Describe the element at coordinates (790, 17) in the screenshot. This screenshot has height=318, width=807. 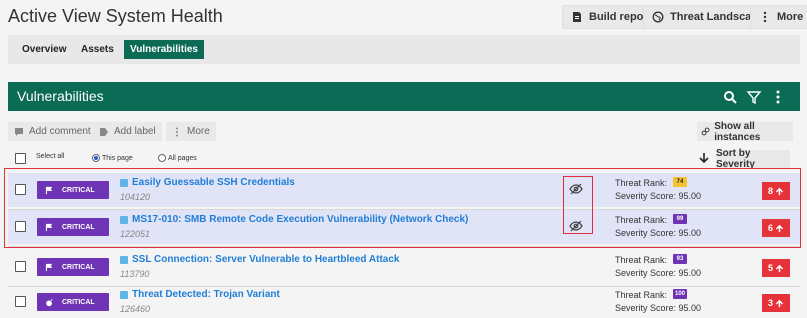
I see `more-label: More` at that location.